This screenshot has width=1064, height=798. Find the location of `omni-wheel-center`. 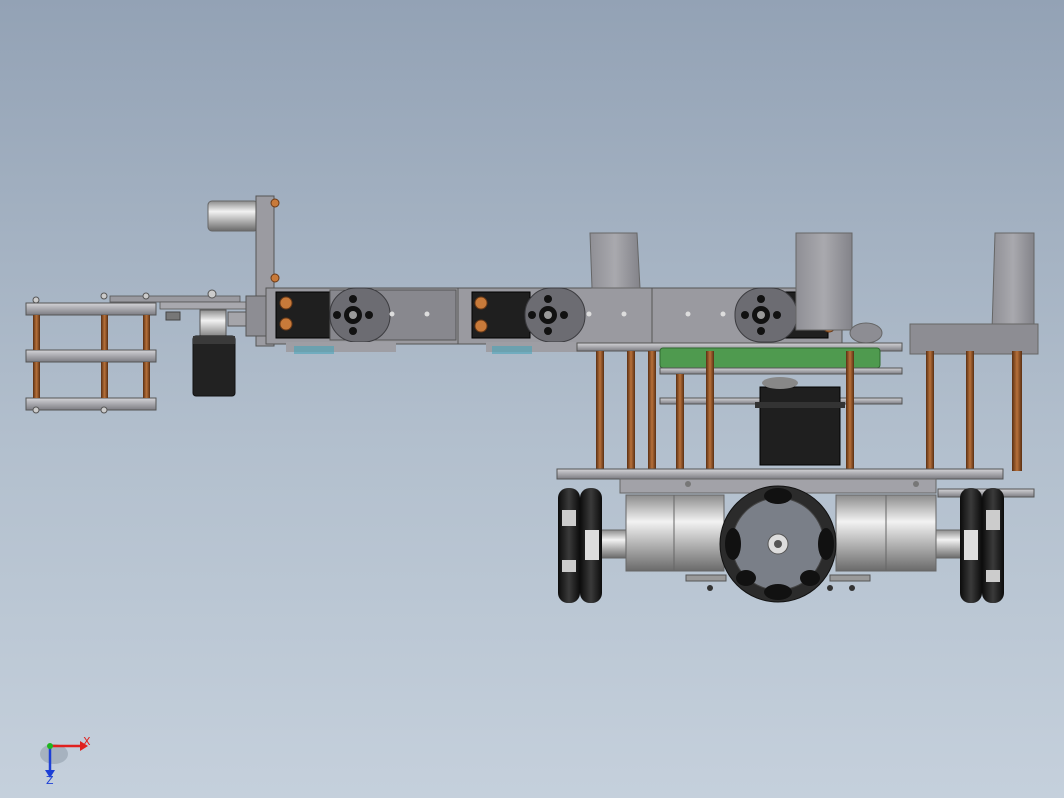

omni-wheel-center is located at coordinates (778, 544).